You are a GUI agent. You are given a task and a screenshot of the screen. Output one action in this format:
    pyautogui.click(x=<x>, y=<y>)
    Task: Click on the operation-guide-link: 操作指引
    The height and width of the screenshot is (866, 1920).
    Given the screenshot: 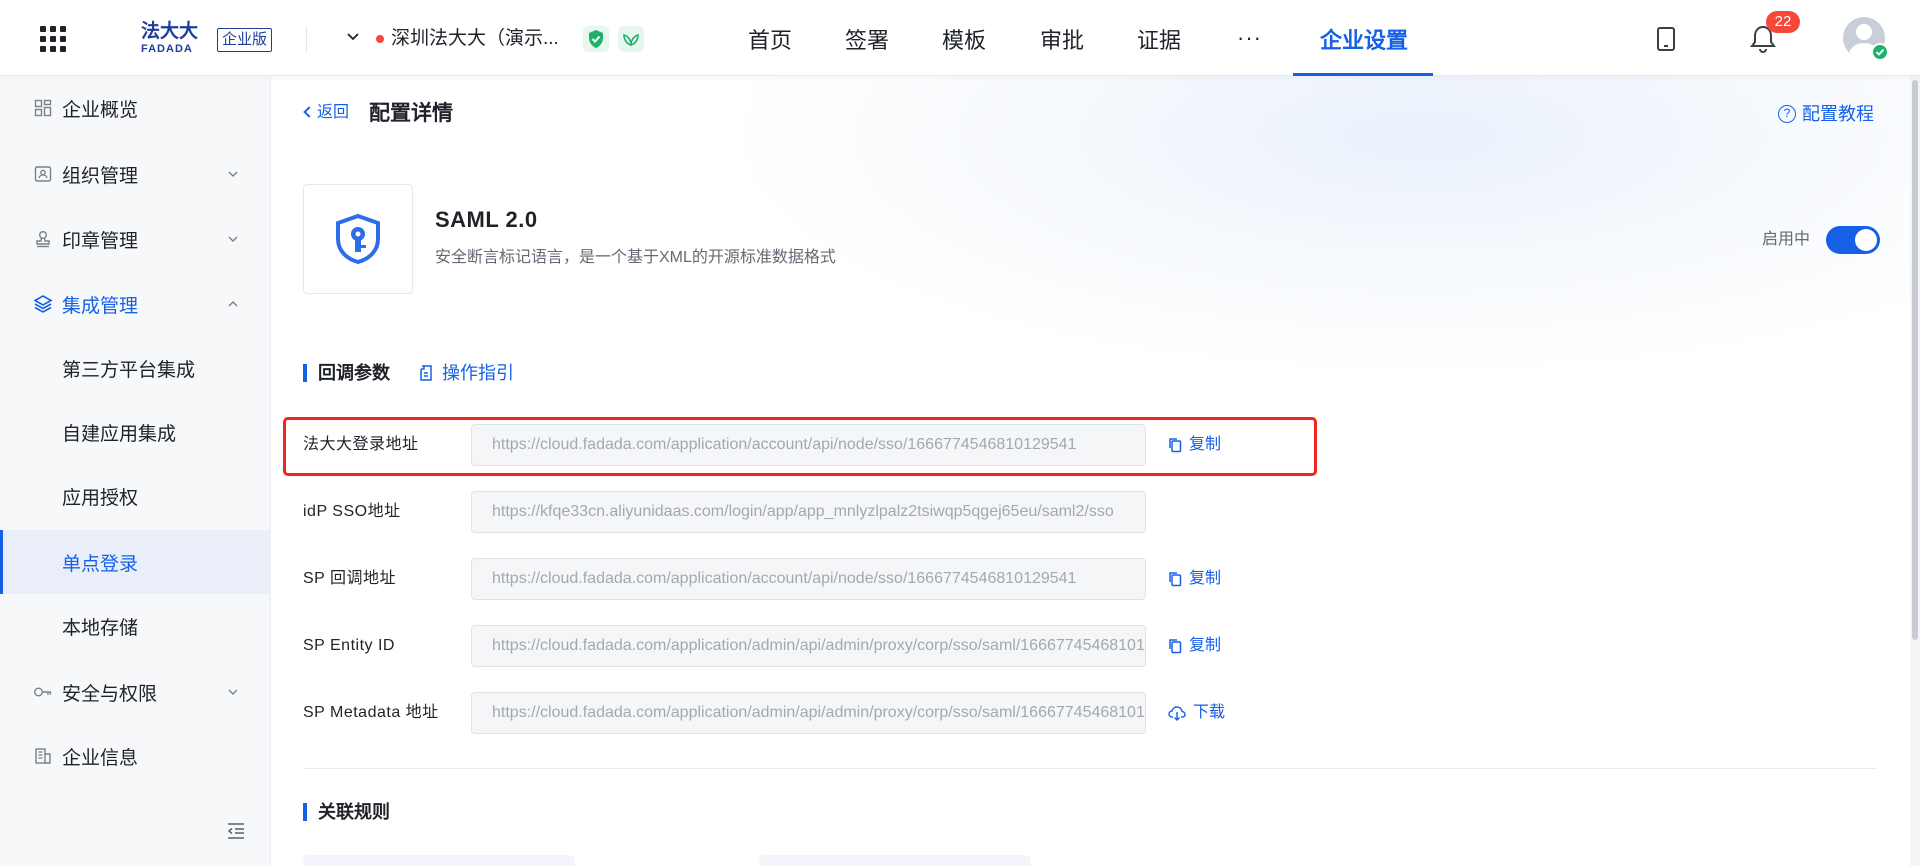 What is the action you would take?
    pyautogui.click(x=465, y=373)
    